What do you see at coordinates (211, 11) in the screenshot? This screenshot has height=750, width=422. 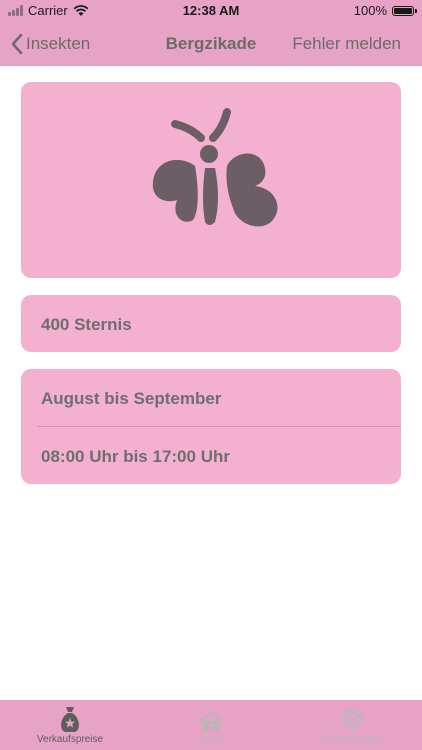 I see `status-bar: Carrier 12:38 AM 100%` at bounding box center [211, 11].